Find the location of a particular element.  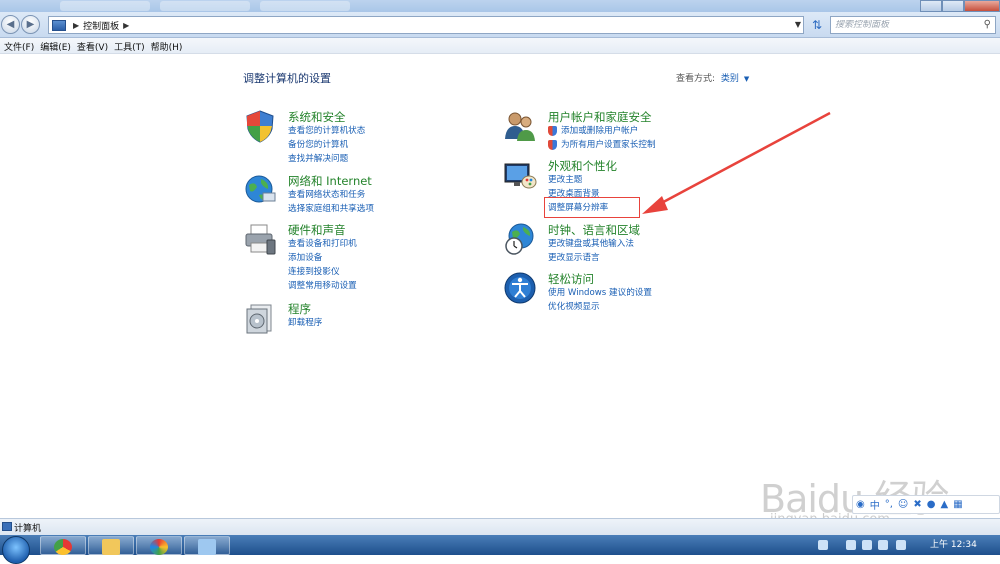

window-controls is located at coordinates (960, 6).